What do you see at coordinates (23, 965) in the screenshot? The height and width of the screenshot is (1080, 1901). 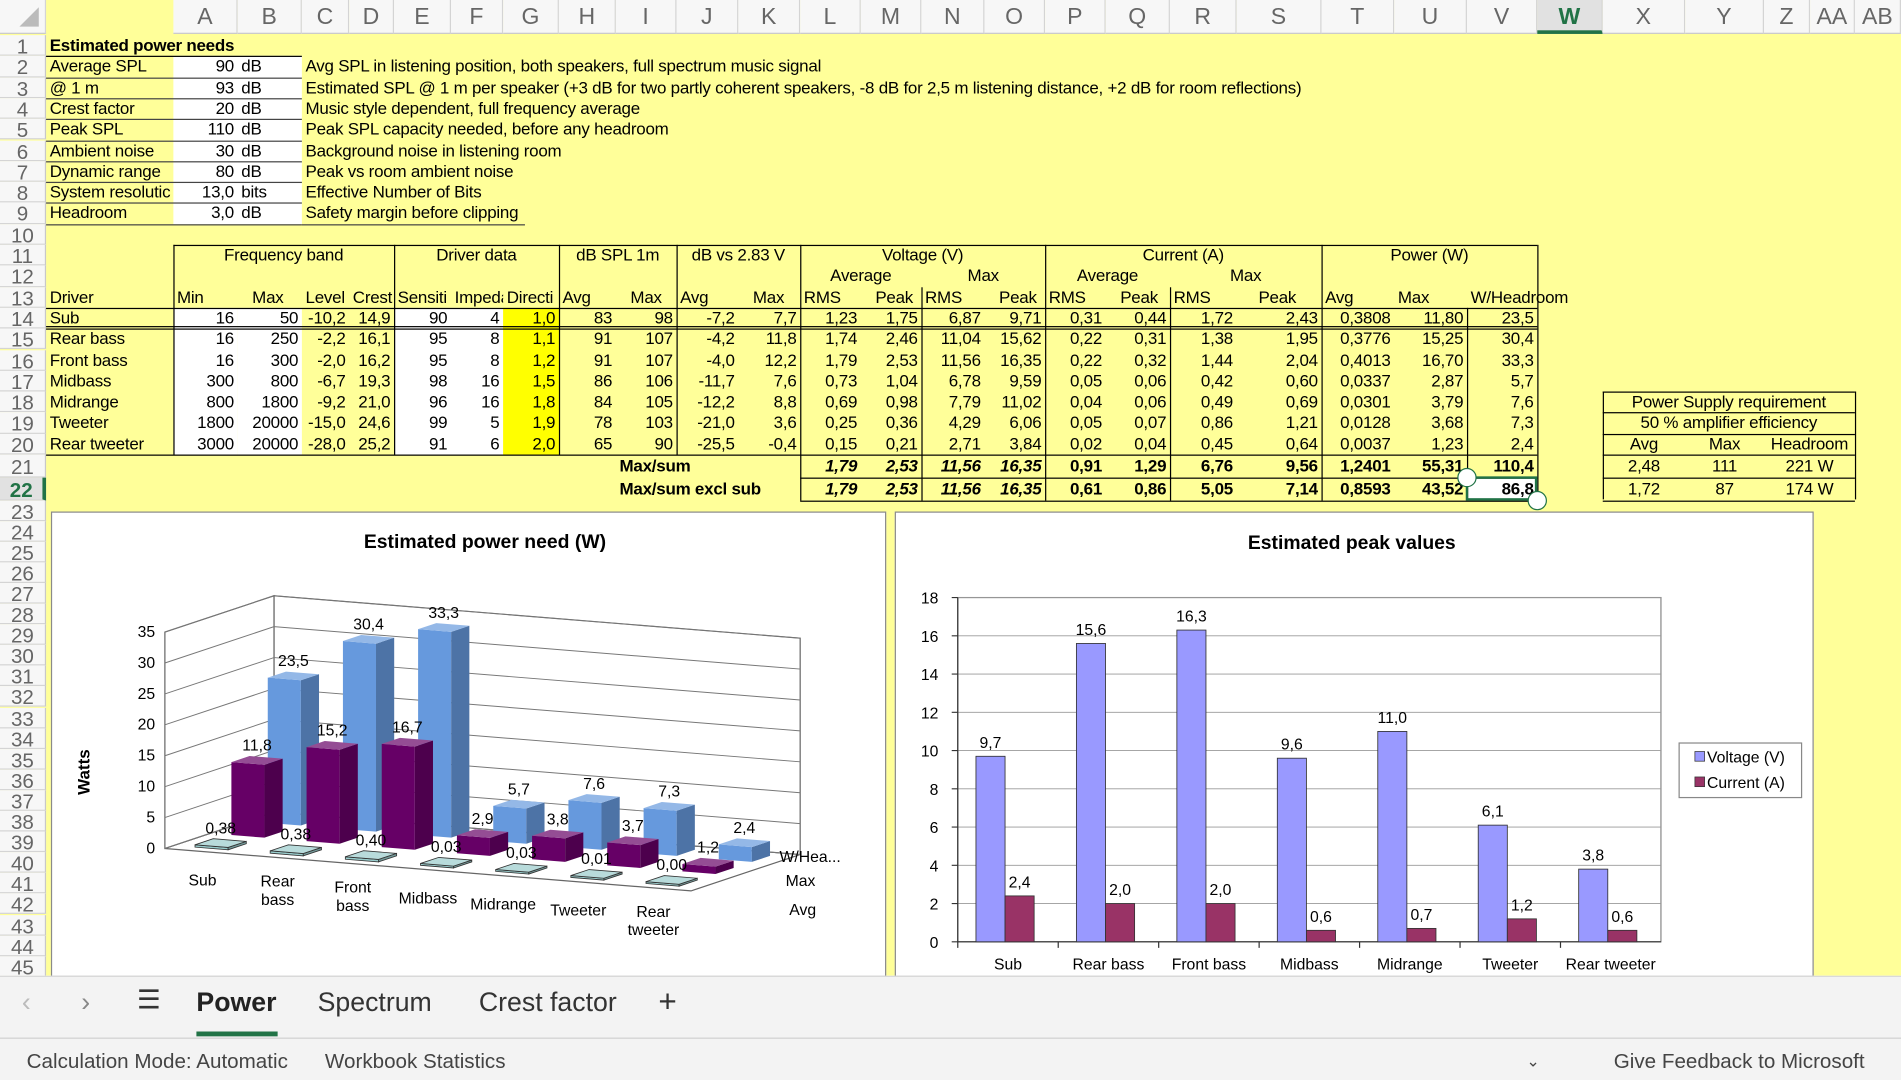 I see `row-header-45: 45` at bounding box center [23, 965].